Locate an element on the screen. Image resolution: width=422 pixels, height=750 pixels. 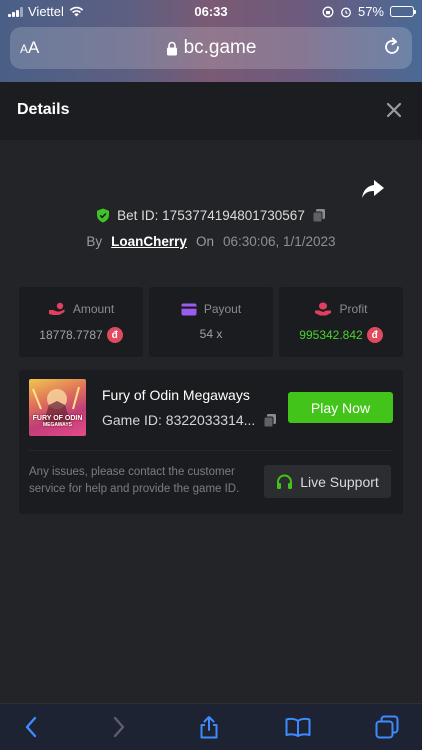
browser-chrome: Viettel 06:33 57% AA bc.game is located at coordinates (211, 41).